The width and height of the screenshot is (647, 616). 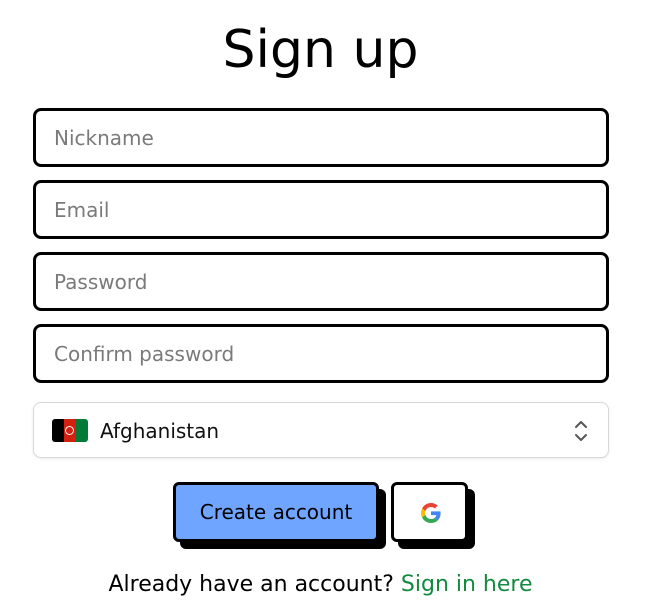 What do you see at coordinates (160, 431) in the screenshot?
I see `country-select-value: Afghanistan` at bounding box center [160, 431].